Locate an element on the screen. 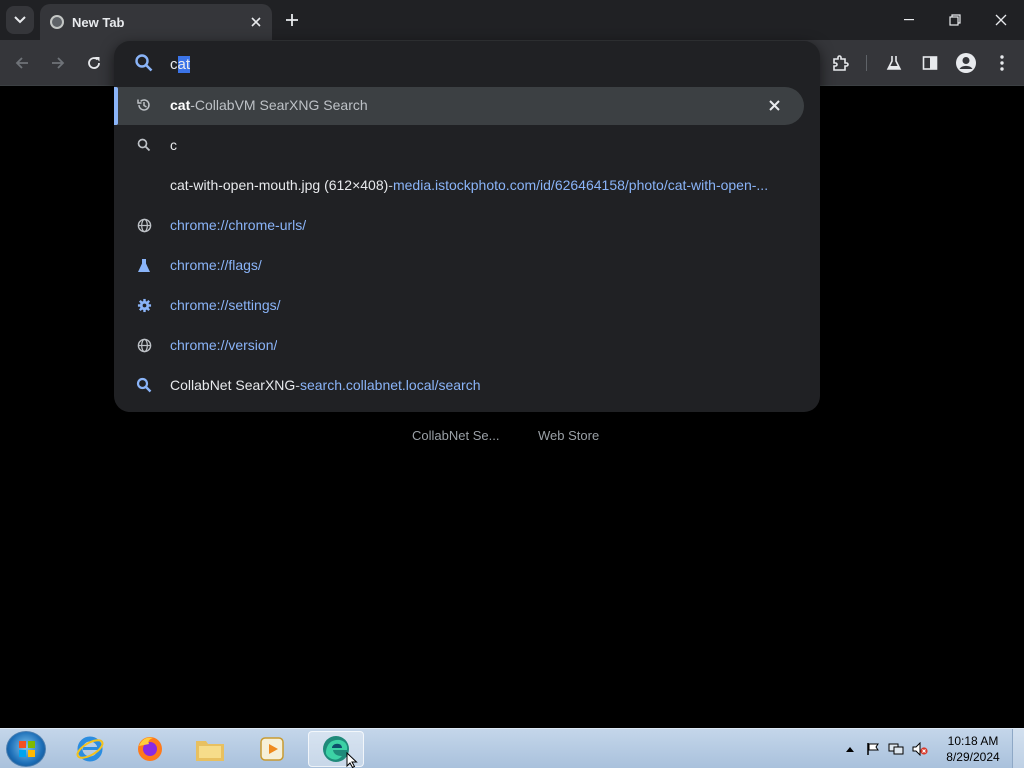 The image size is (1024, 768). suggestion-search-c: c is located at coordinates (467, 145).